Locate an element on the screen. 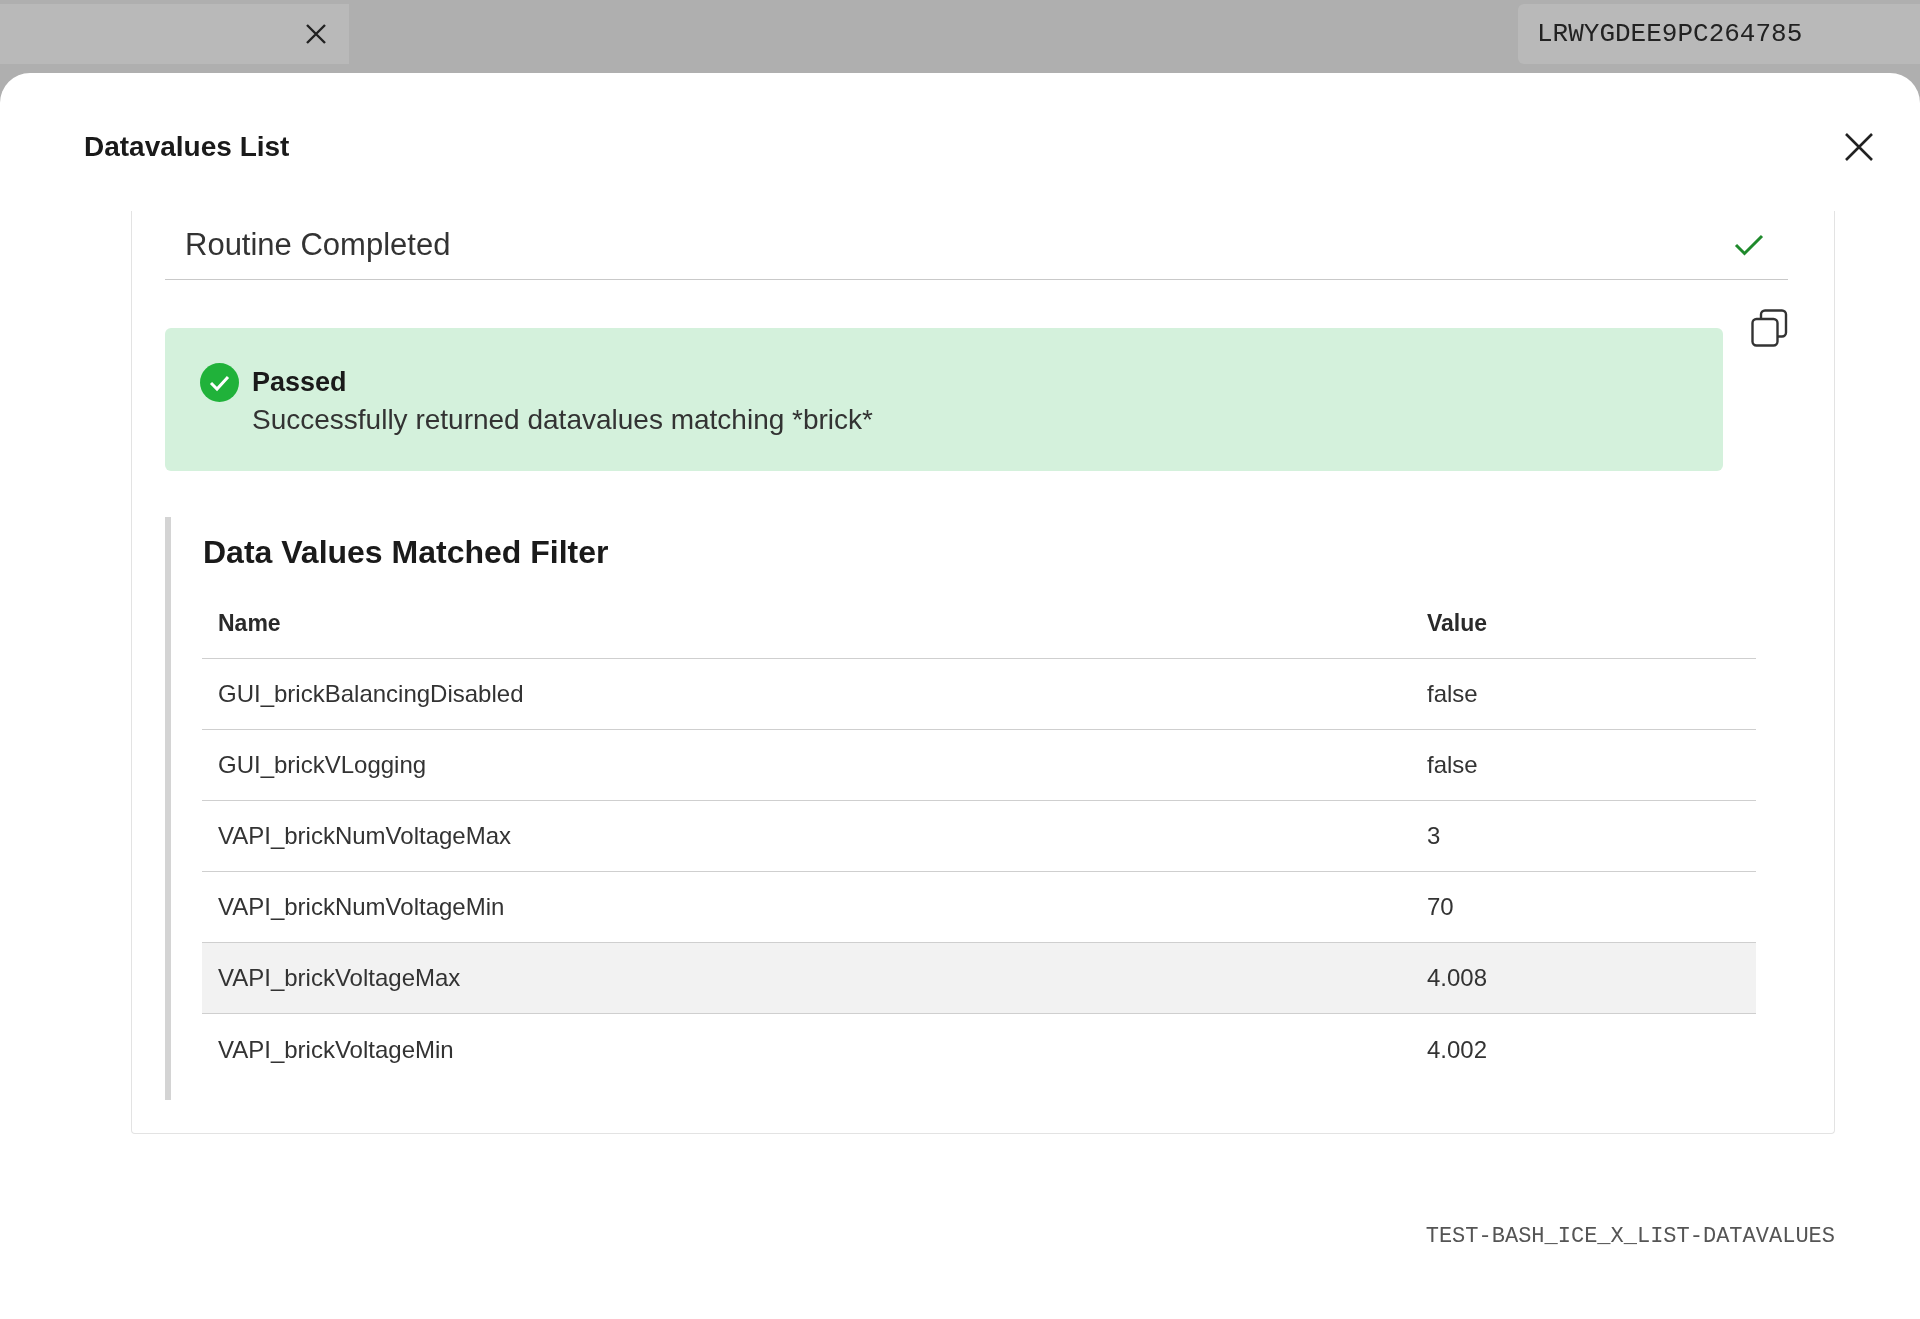 The image size is (1920, 1319). dialog-title: Datavalues List is located at coordinates (187, 147).